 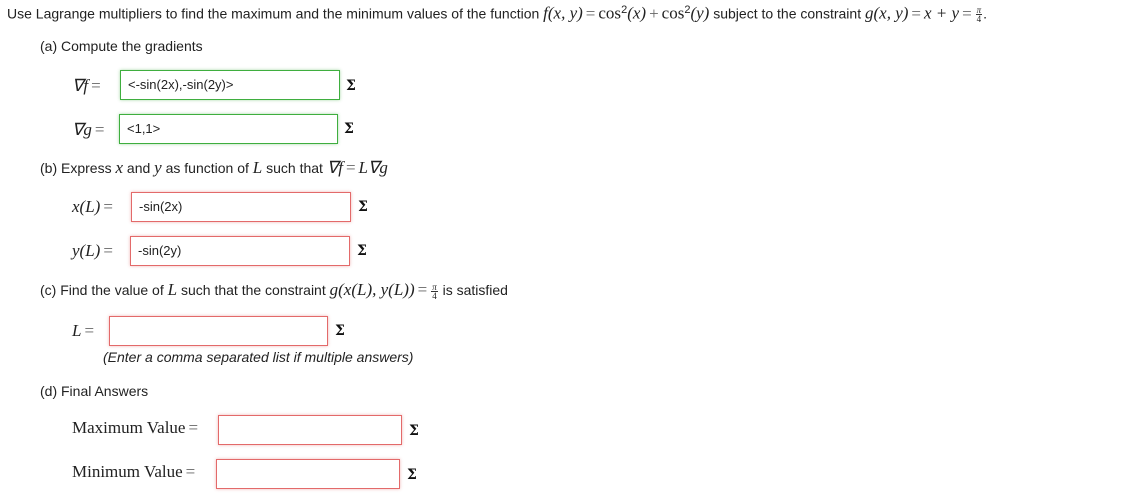 I want to click on function-lhs: f(x, y), so click(x=563, y=13).